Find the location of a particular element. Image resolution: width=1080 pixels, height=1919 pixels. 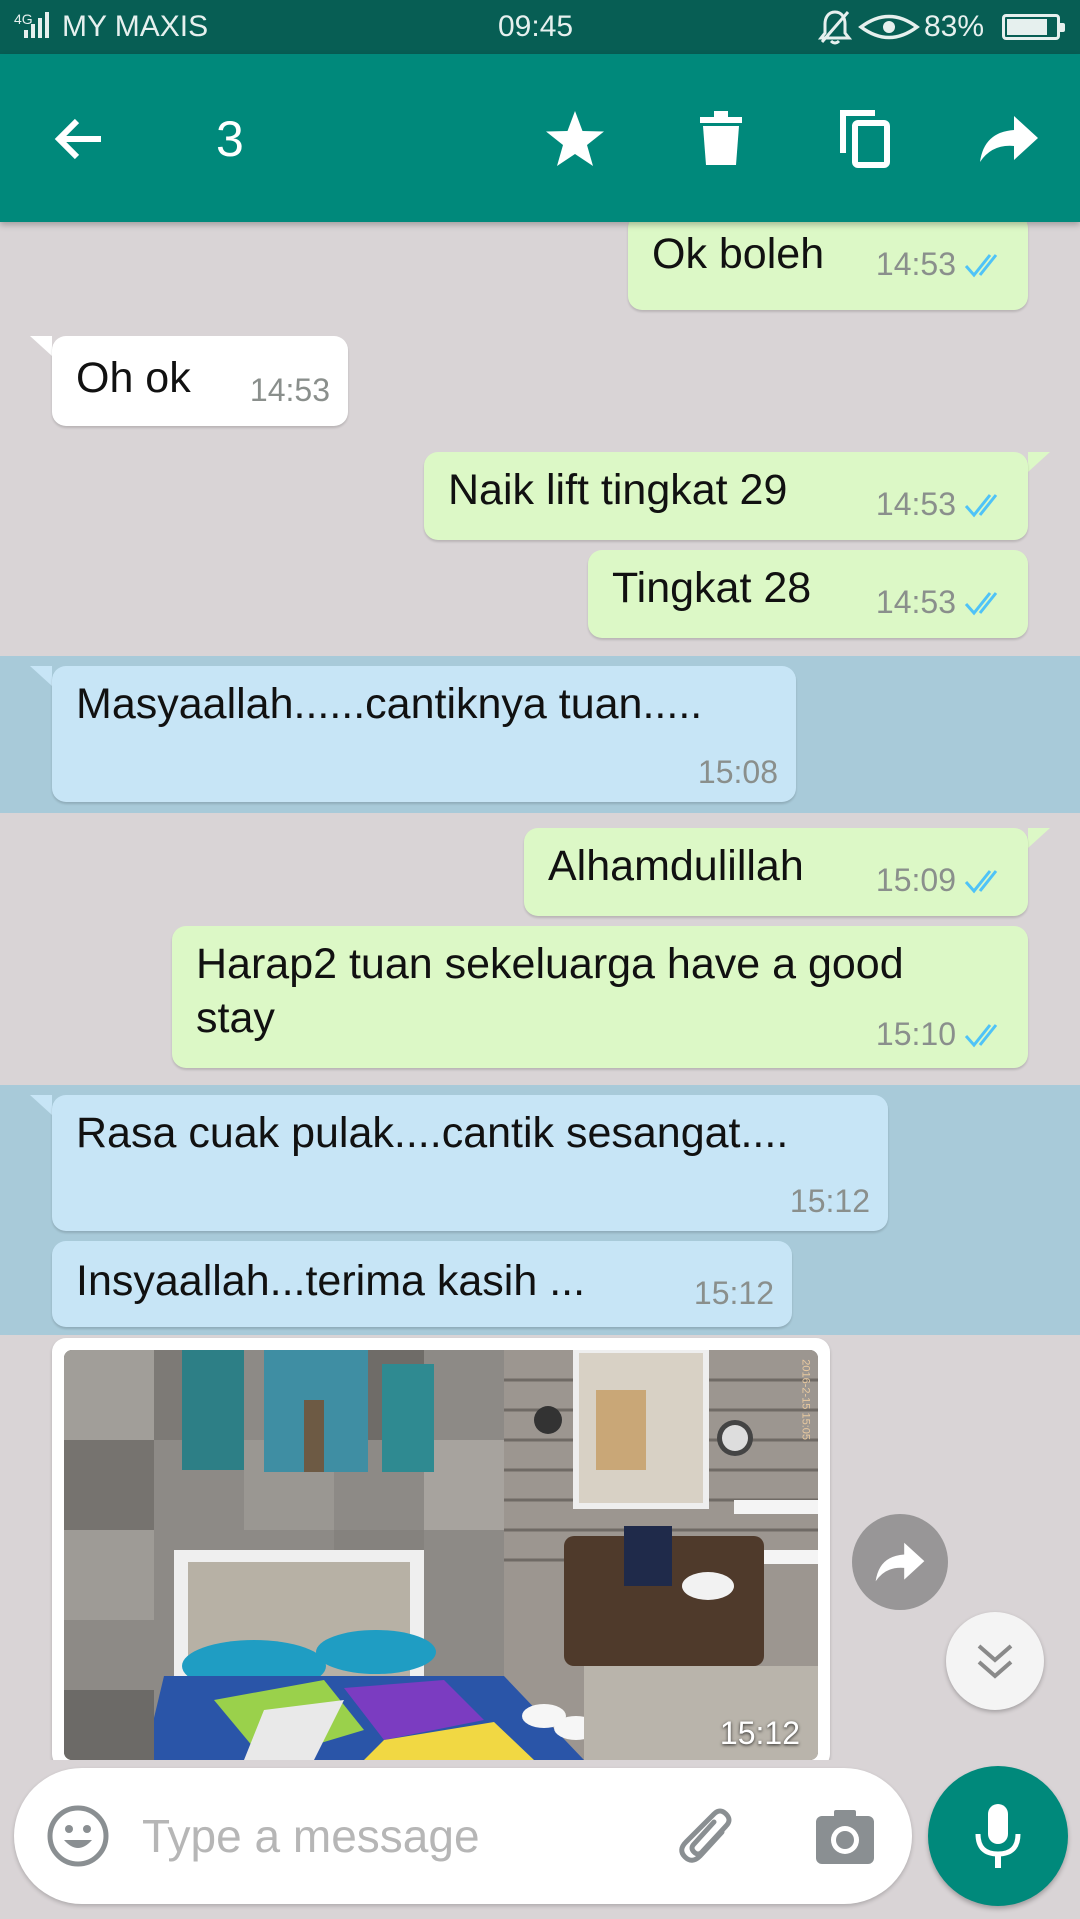

message-incoming-selected: Insyaallah...terima kasih ... 15:12 is located at coordinates (422, 1284).